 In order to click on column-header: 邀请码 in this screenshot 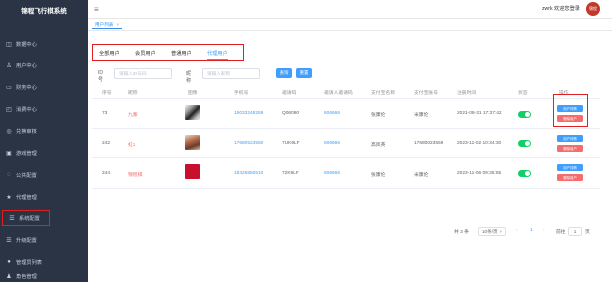, I will do `click(289, 93)`.